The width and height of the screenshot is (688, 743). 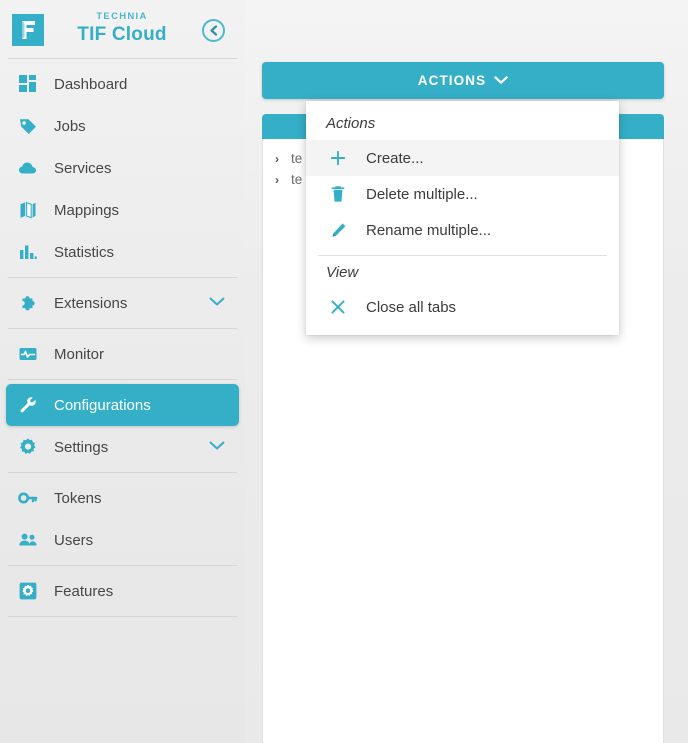 I want to click on bar-chart-icon, so click(x=31, y=252).